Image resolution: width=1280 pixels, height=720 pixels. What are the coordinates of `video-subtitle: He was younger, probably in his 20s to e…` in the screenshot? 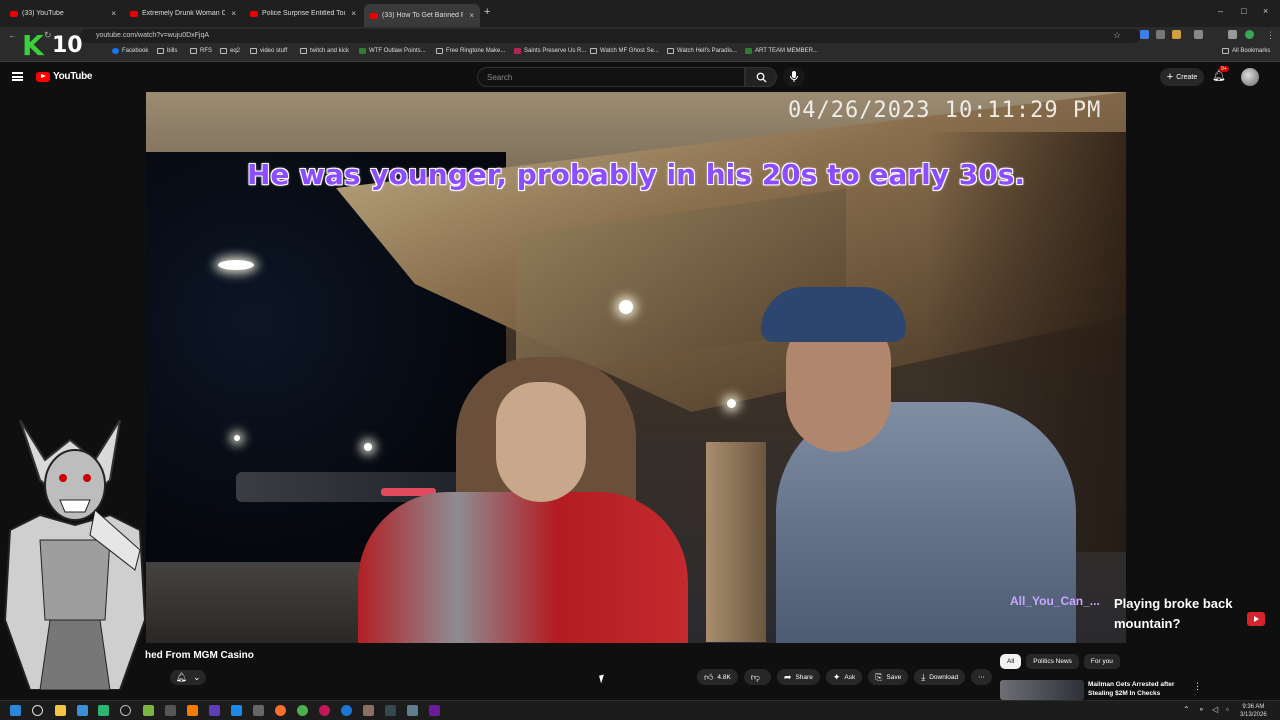 It's located at (635, 174).